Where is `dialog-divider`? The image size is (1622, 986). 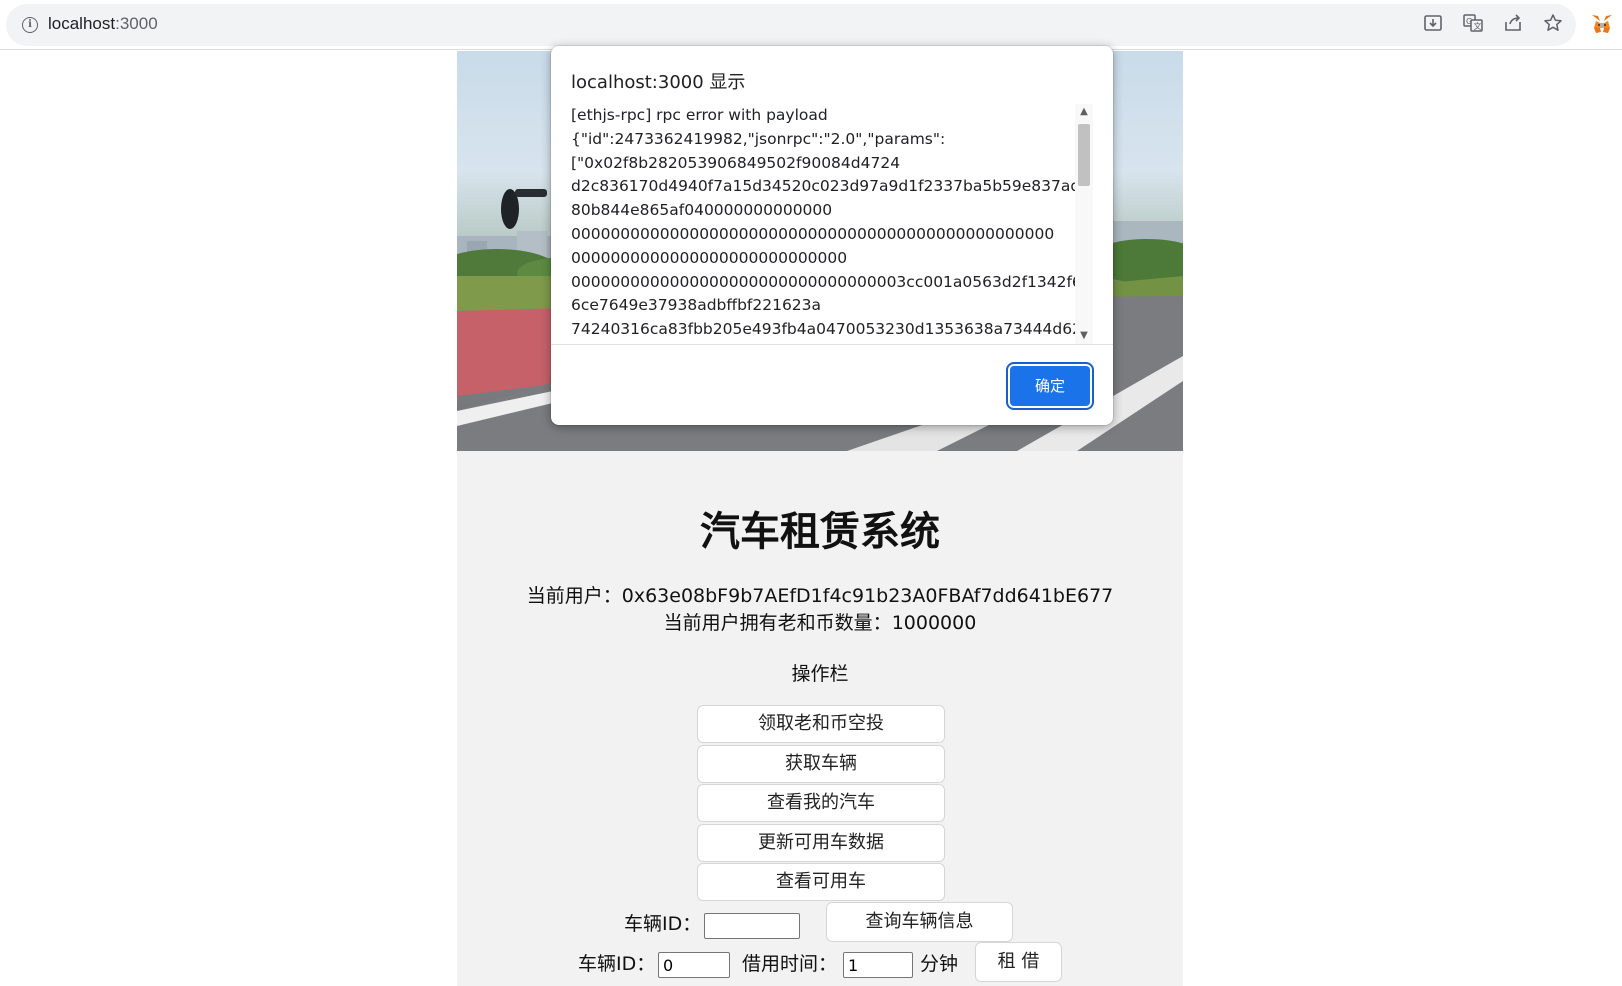 dialog-divider is located at coordinates (832, 344).